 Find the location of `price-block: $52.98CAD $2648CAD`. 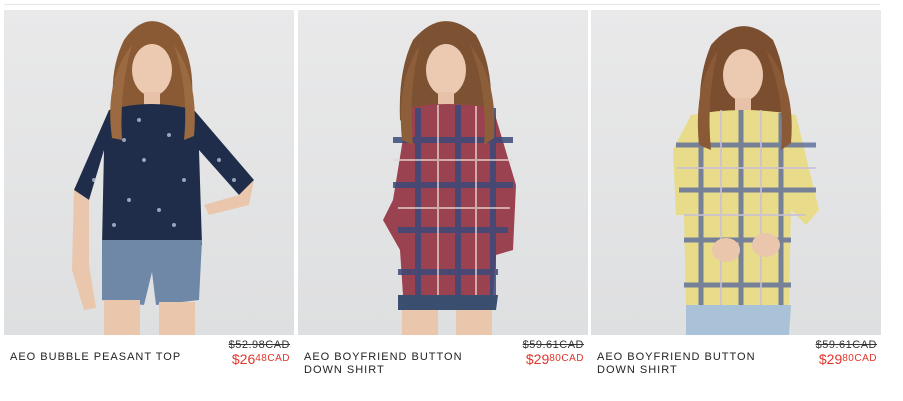

price-block: $52.98CAD $2648CAD is located at coordinates (259, 353).